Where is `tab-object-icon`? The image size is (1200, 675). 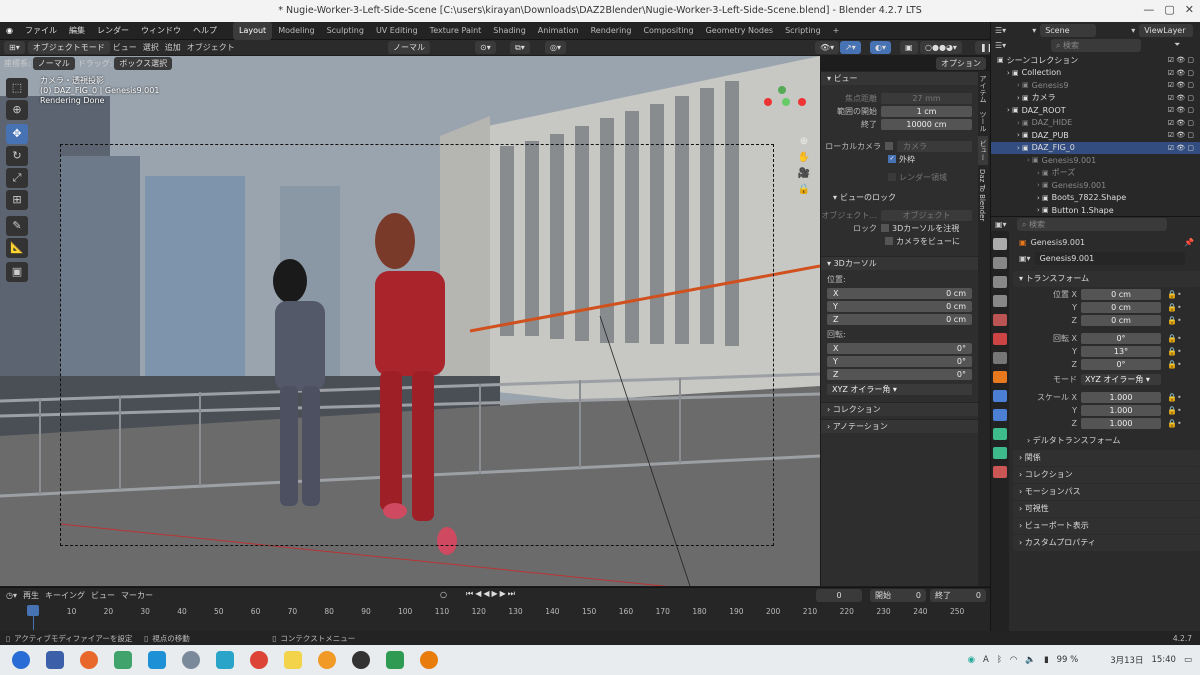 tab-object-icon is located at coordinates (1000, 377).